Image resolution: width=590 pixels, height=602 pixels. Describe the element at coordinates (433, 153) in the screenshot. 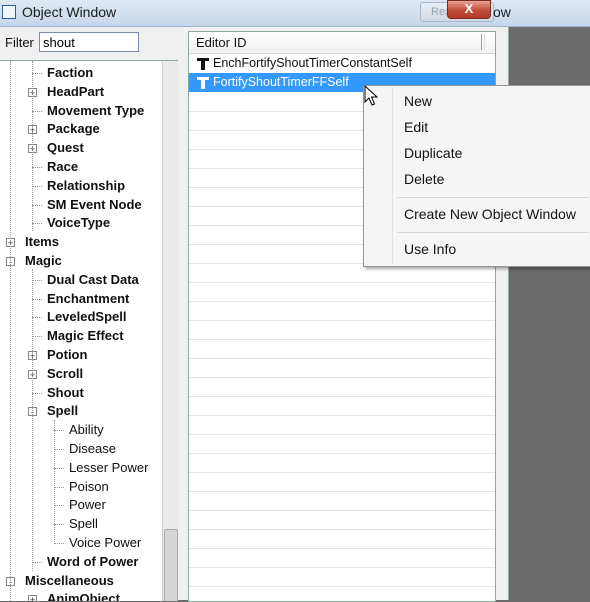

I see `menu-item-duplicate: Duplicate` at that location.